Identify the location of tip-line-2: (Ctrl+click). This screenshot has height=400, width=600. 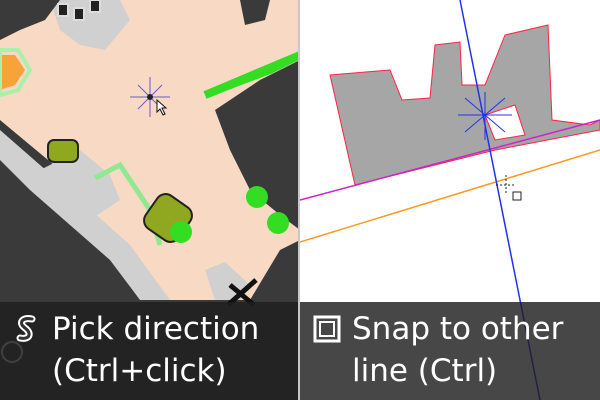
(139, 371).